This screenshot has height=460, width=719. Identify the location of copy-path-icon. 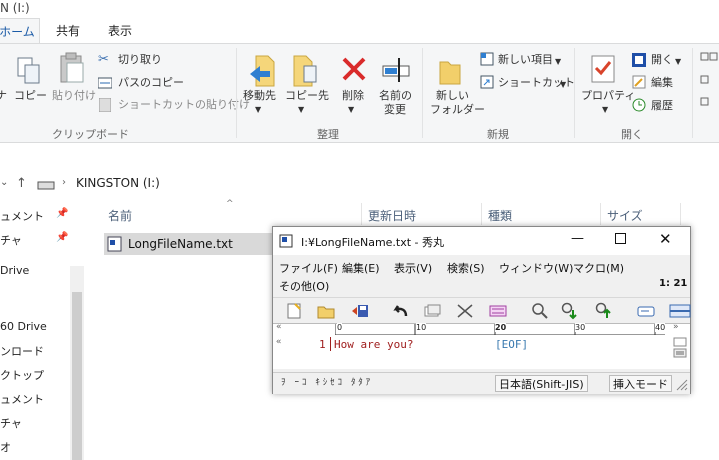
(105, 83).